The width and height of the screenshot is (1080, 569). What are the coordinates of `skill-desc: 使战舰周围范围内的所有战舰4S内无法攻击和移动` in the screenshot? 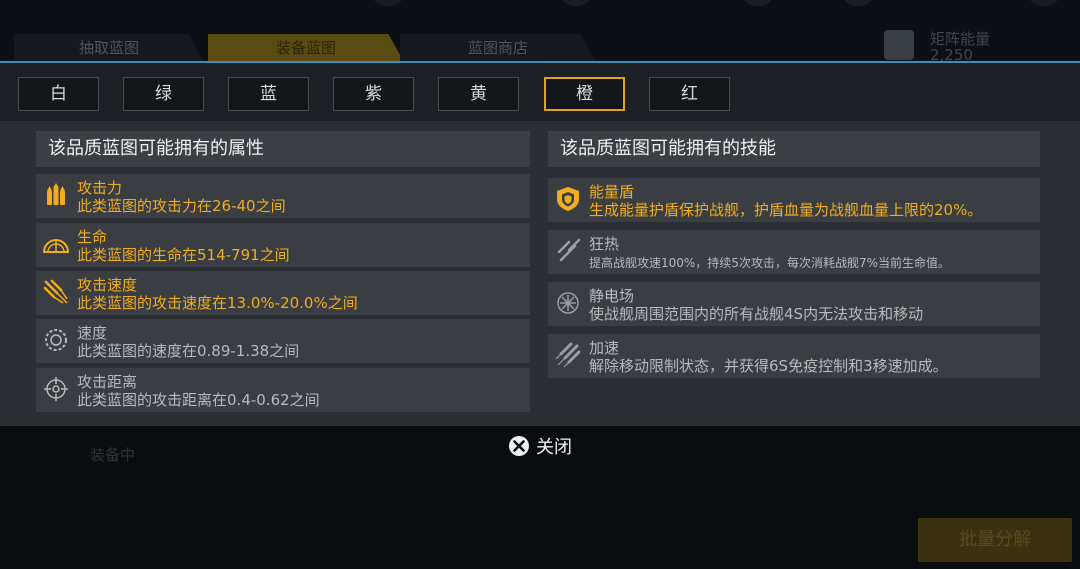 It's located at (756, 314).